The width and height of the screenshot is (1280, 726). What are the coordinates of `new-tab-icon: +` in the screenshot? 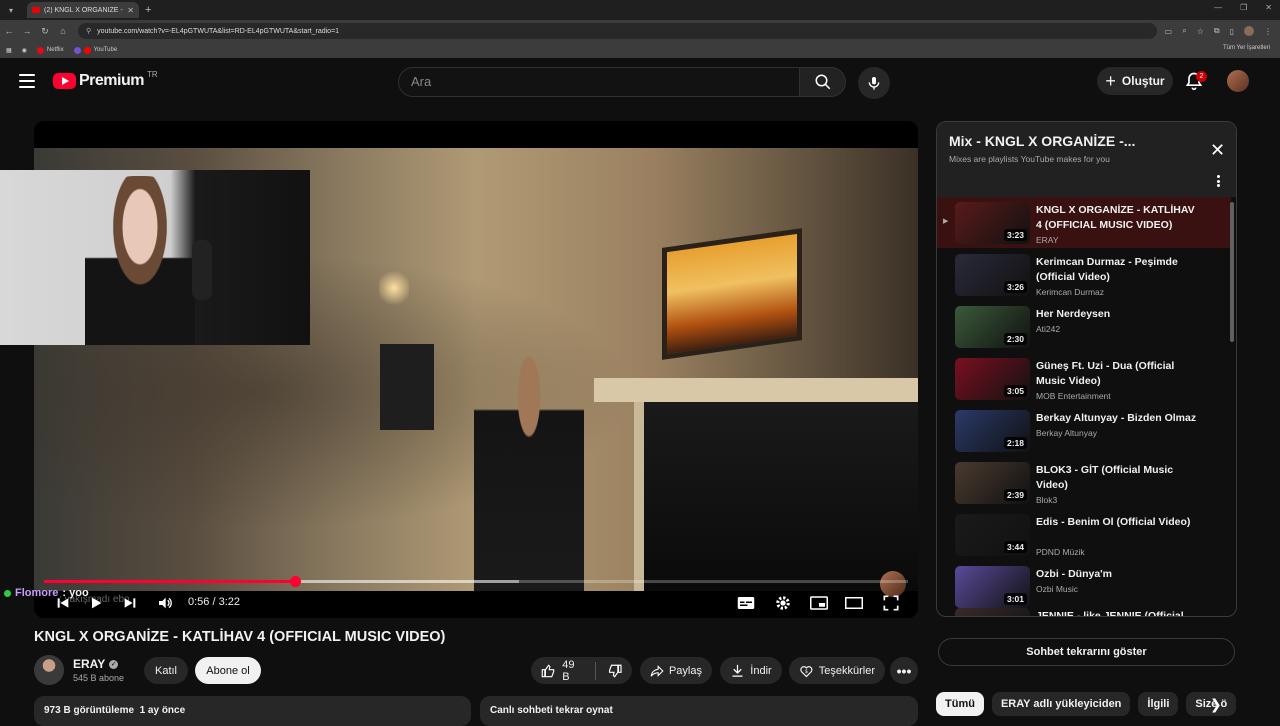 It's located at (148, 10).